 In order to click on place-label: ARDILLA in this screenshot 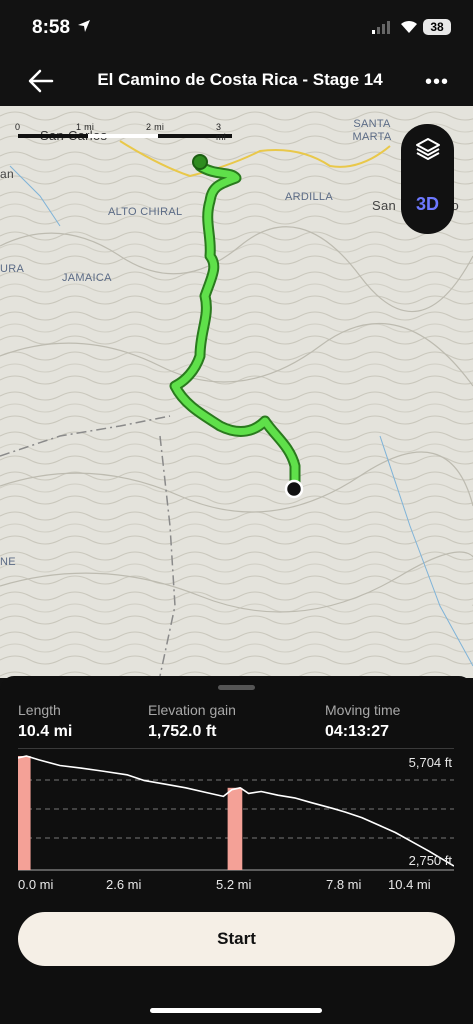, I will do `click(309, 197)`.